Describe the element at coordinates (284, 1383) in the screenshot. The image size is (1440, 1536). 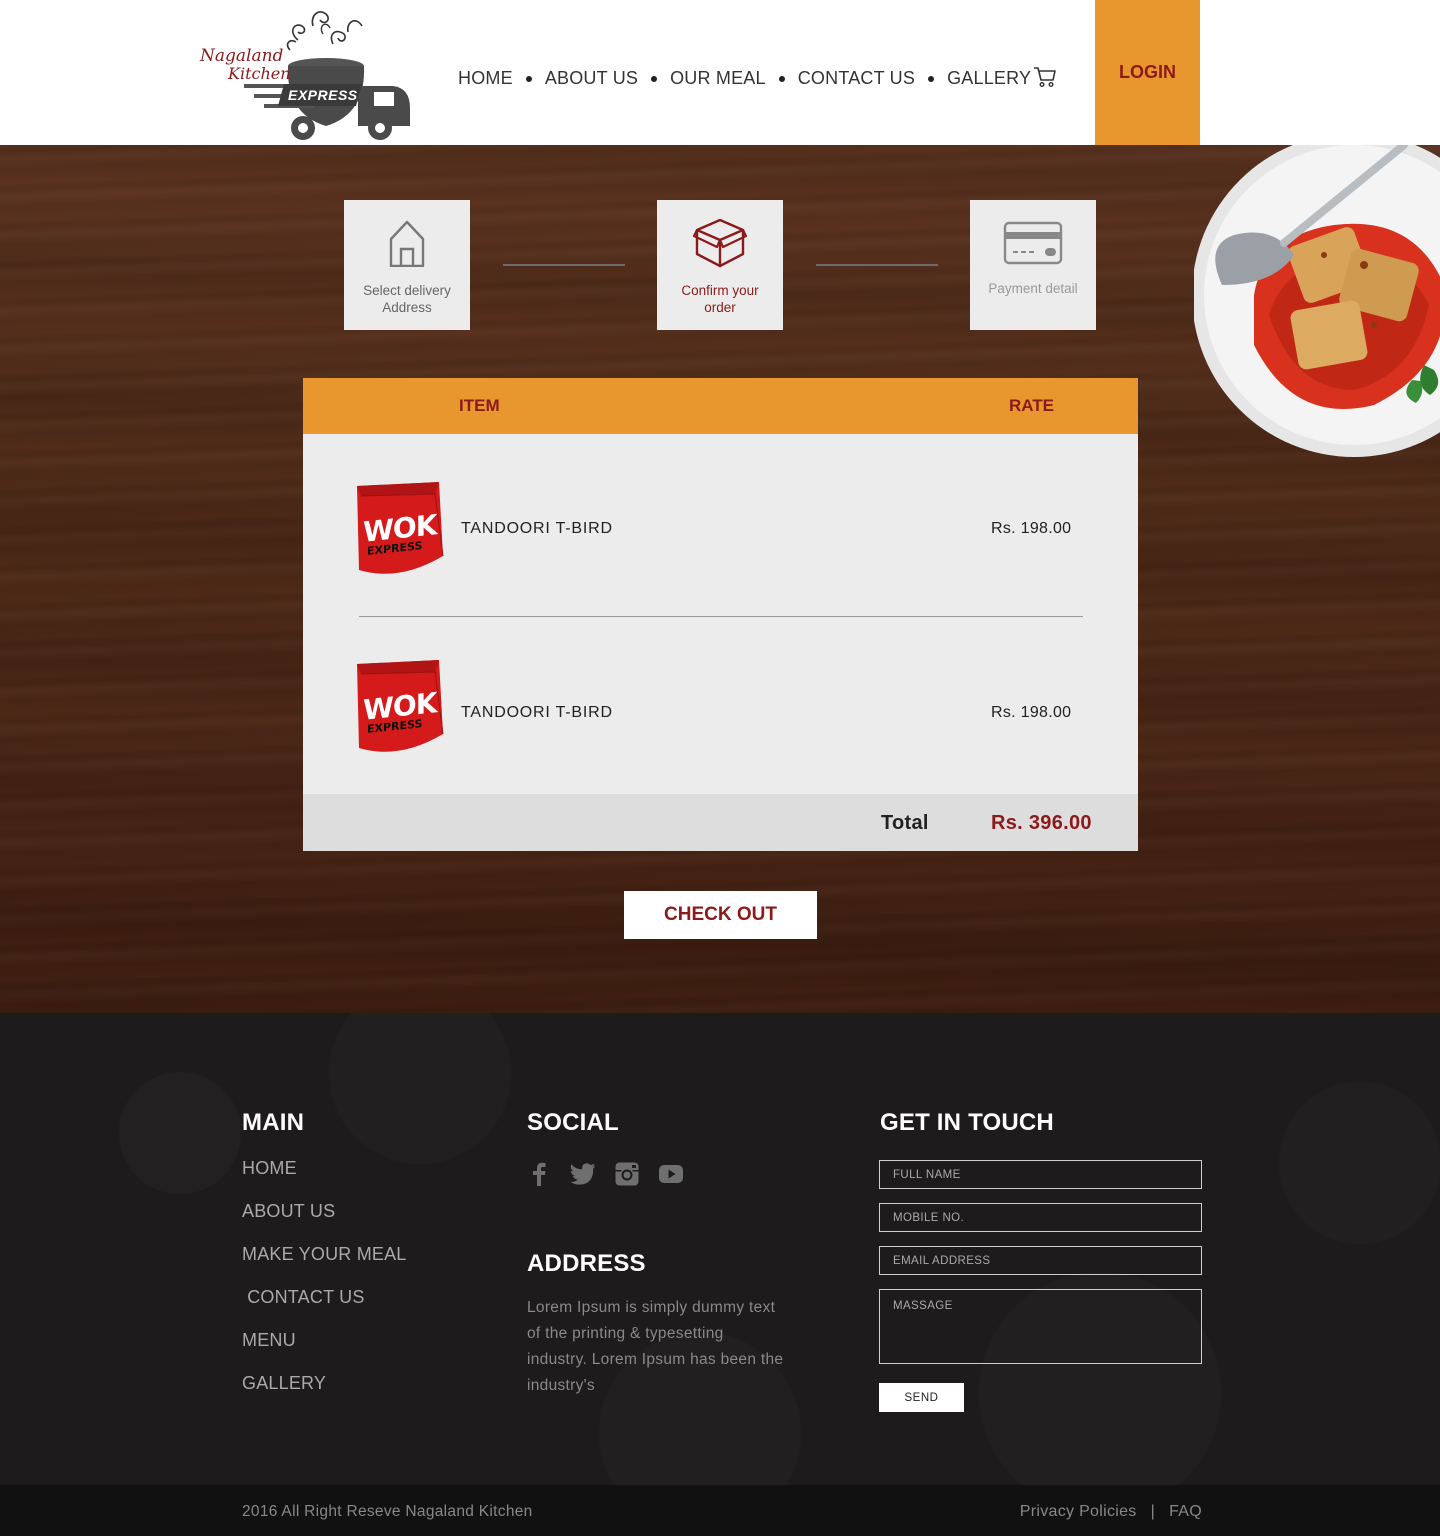
I see `footer-link-gallery: GALLERY` at that location.